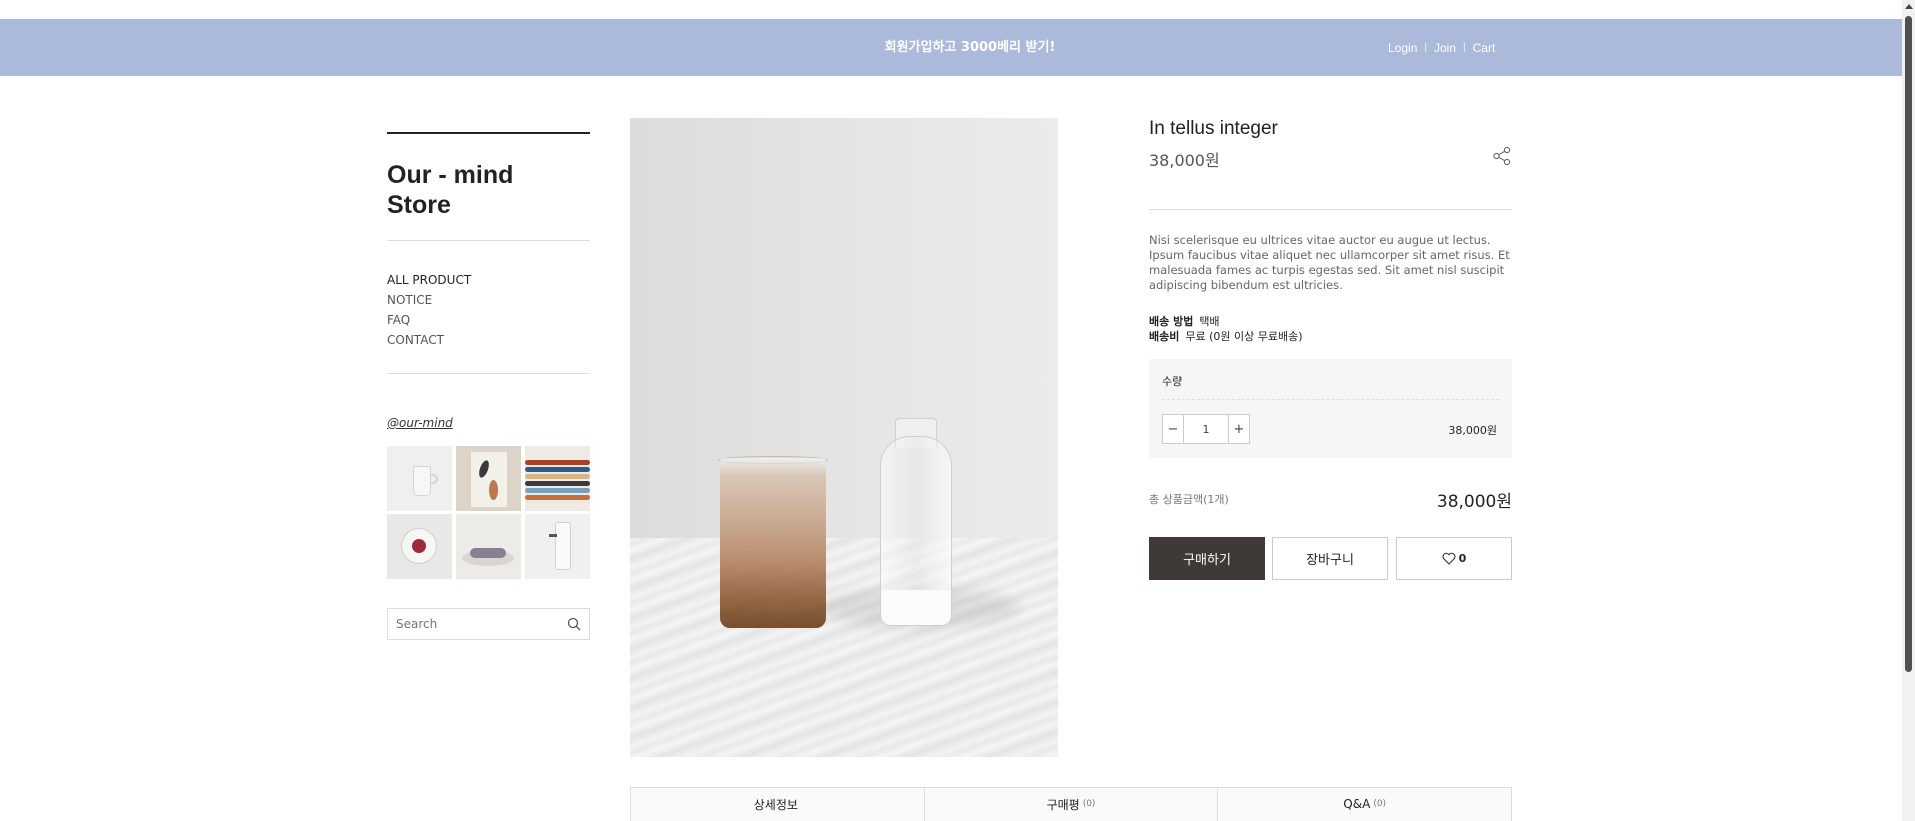 The height and width of the screenshot is (821, 1915). What do you see at coordinates (1402, 48) in the screenshot?
I see `login-link: Login` at bounding box center [1402, 48].